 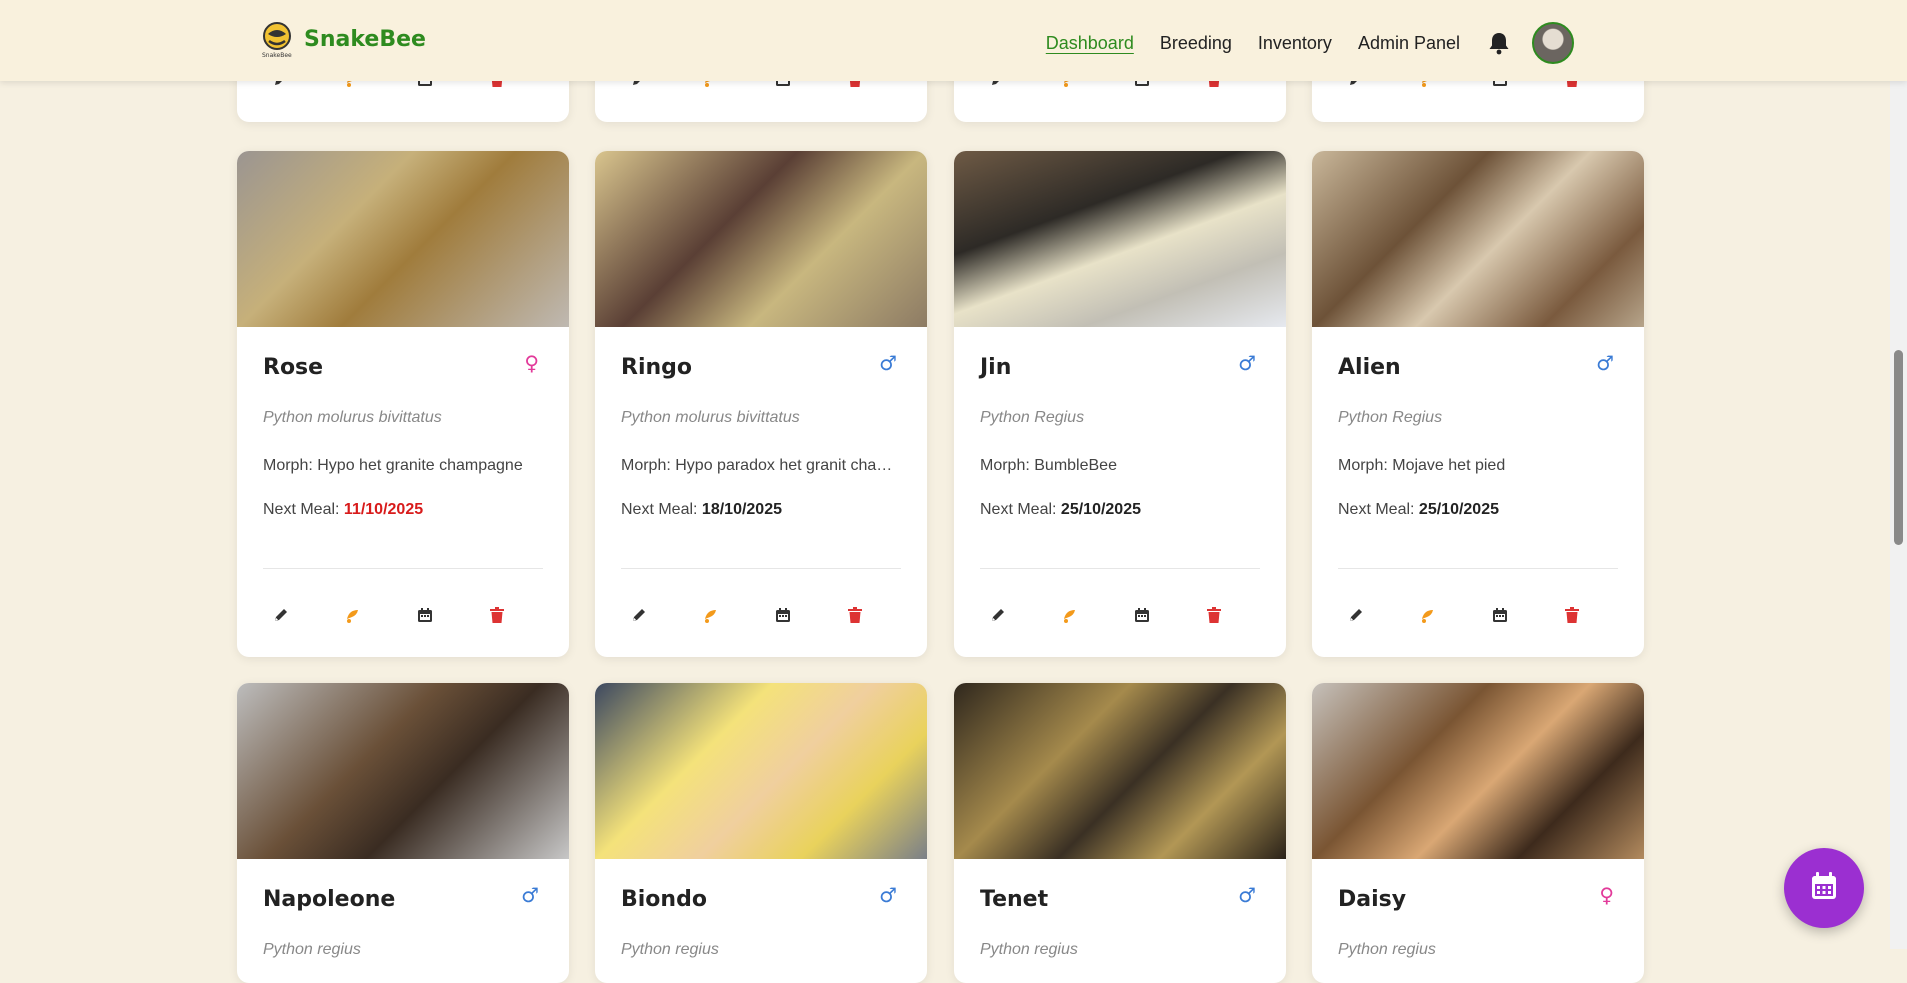 What do you see at coordinates (1048, 465) in the screenshot?
I see `snake-morph: Morph: BumbleBee` at bounding box center [1048, 465].